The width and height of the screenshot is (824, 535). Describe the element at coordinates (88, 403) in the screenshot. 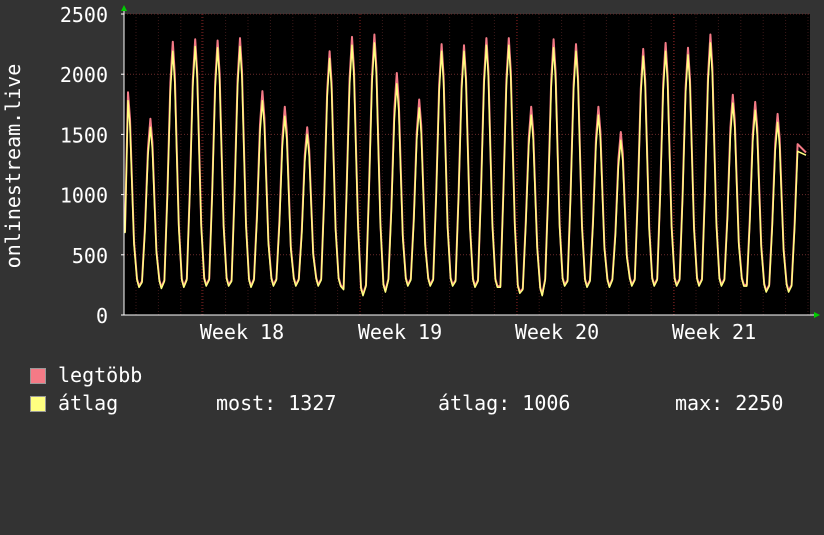

I see `legend-label-avg: átlag` at that location.